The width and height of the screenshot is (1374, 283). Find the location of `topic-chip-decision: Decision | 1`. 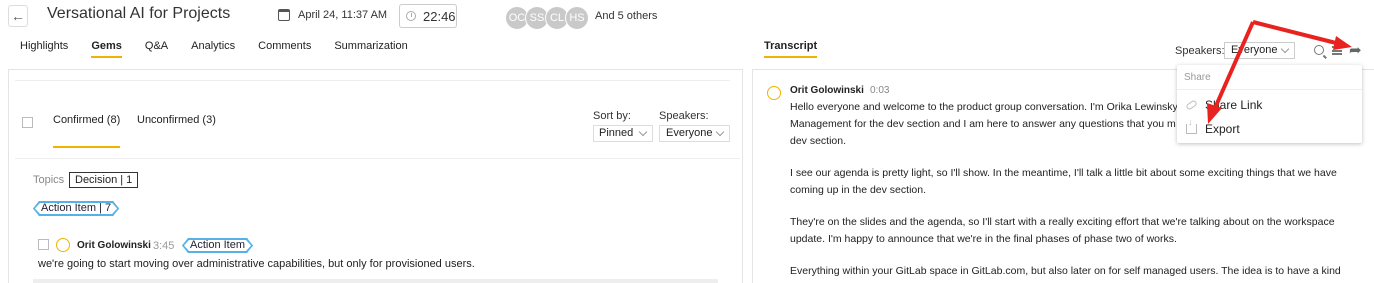

topic-chip-decision: Decision | 1 is located at coordinates (104, 180).